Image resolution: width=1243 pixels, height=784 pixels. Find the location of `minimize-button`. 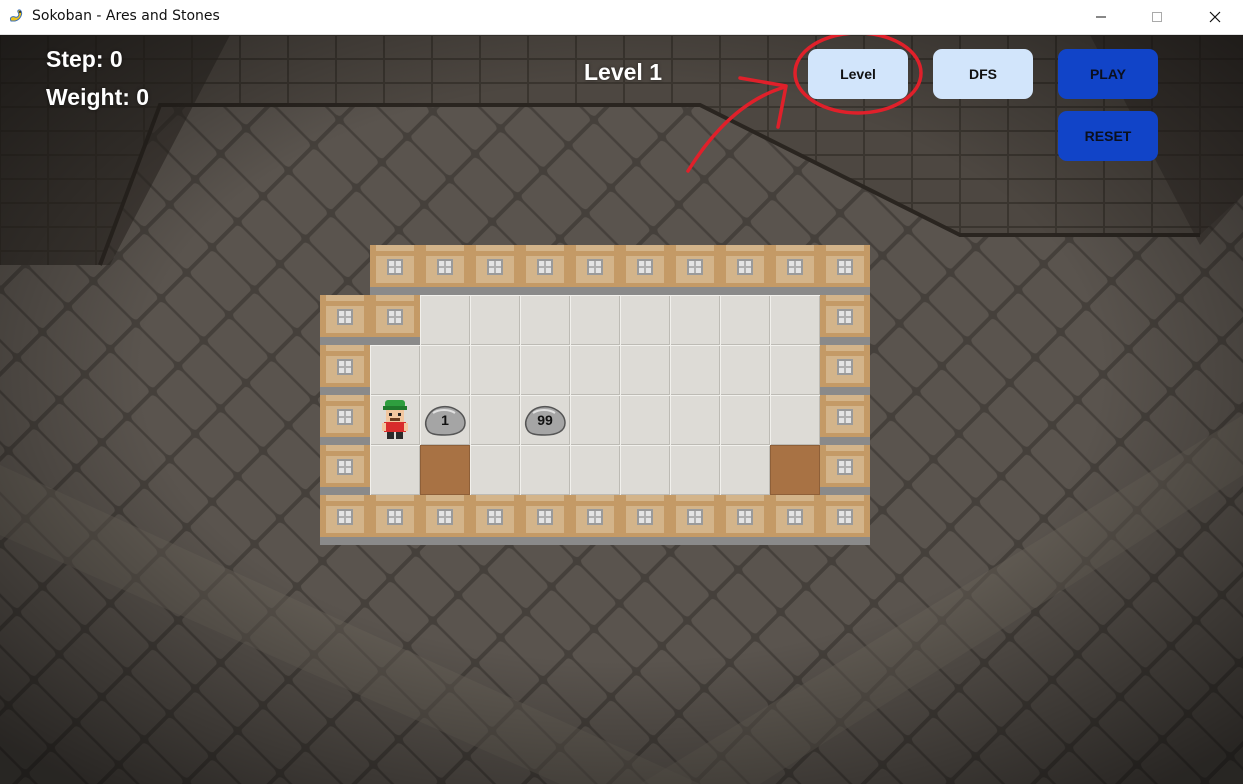

minimize-button is located at coordinates (1101, 17).